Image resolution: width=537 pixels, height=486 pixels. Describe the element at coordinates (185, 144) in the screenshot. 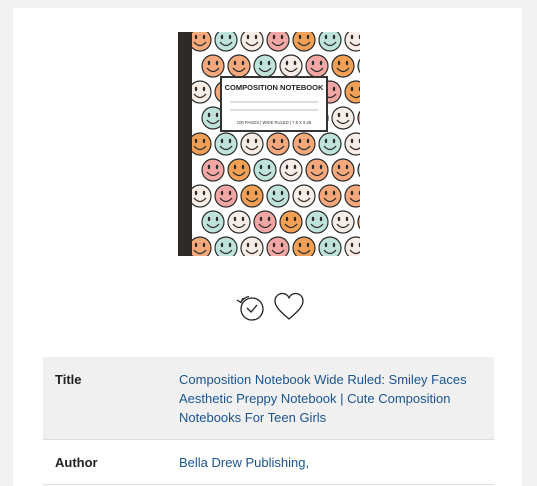

I see `cover-spine` at that location.